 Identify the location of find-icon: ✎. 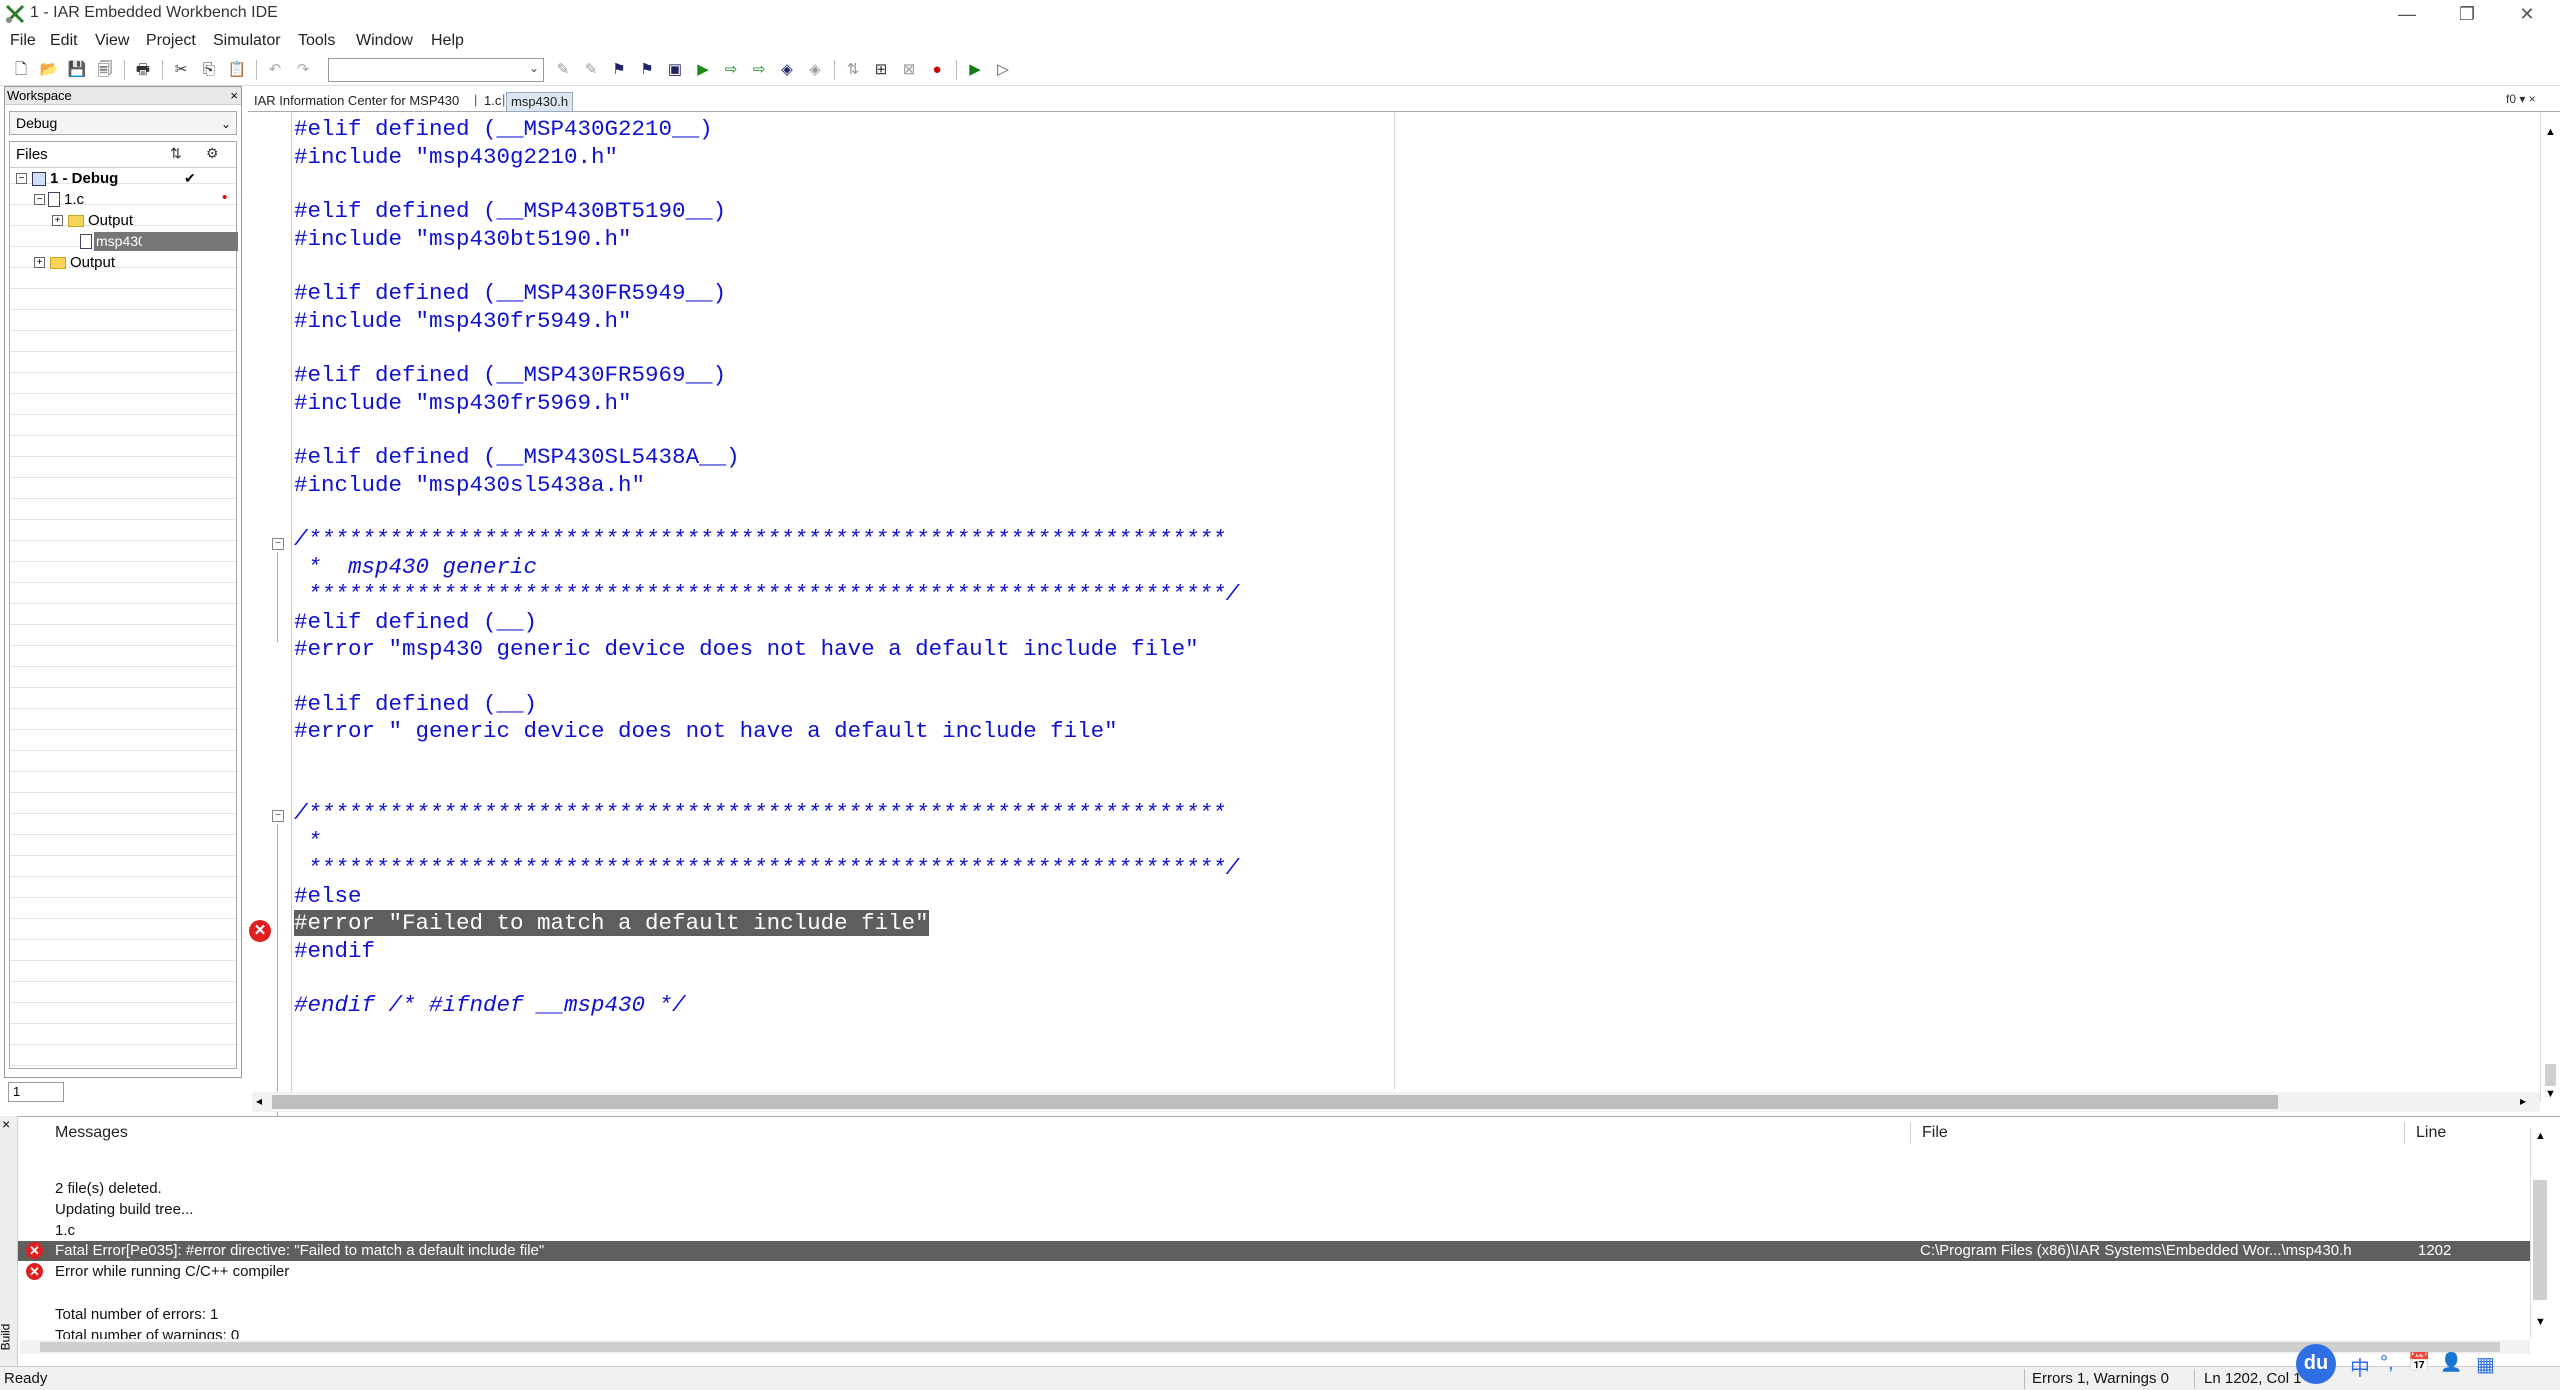
(563, 70).